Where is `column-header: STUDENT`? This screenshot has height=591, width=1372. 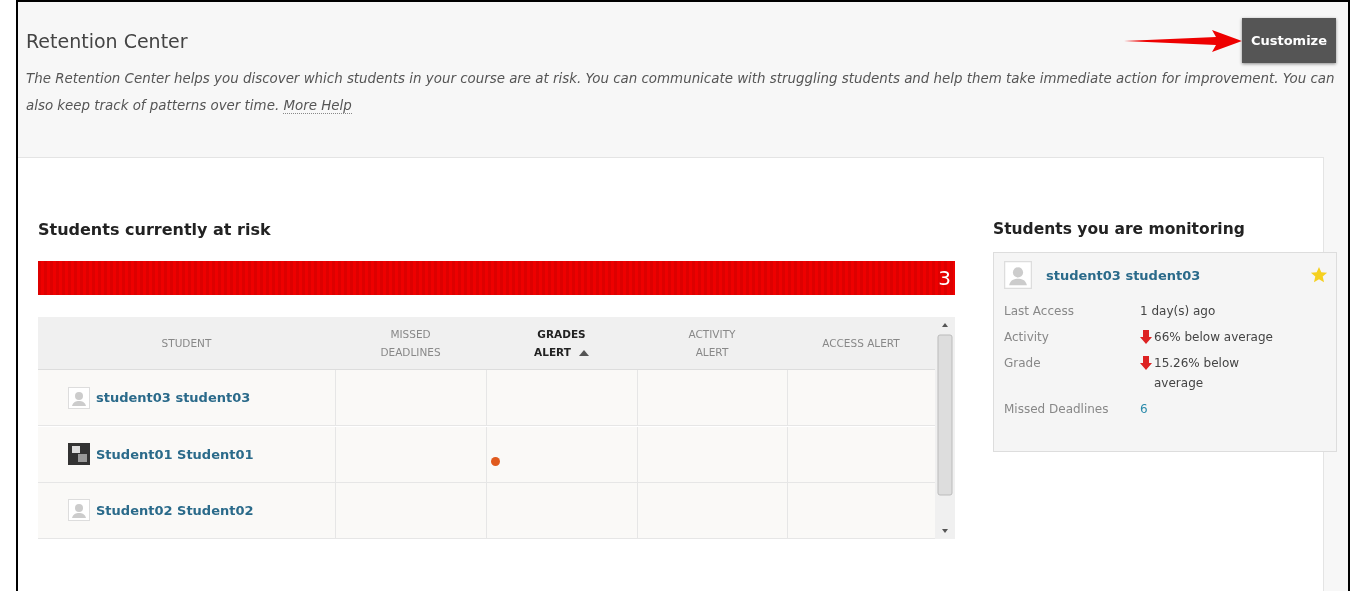 column-header: STUDENT is located at coordinates (186, 343).